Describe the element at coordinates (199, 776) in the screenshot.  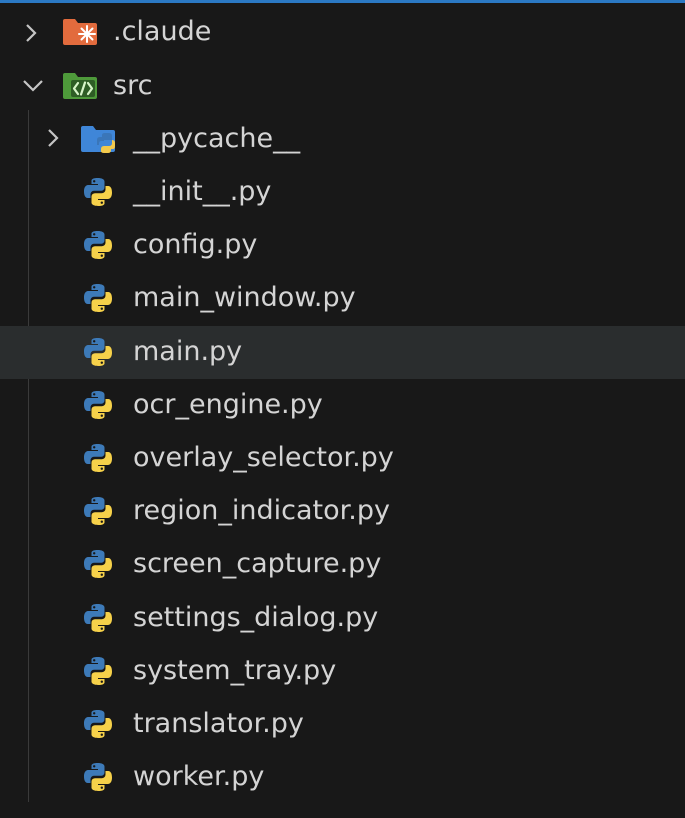
I see `tree-item-label: worker.py` at that location.